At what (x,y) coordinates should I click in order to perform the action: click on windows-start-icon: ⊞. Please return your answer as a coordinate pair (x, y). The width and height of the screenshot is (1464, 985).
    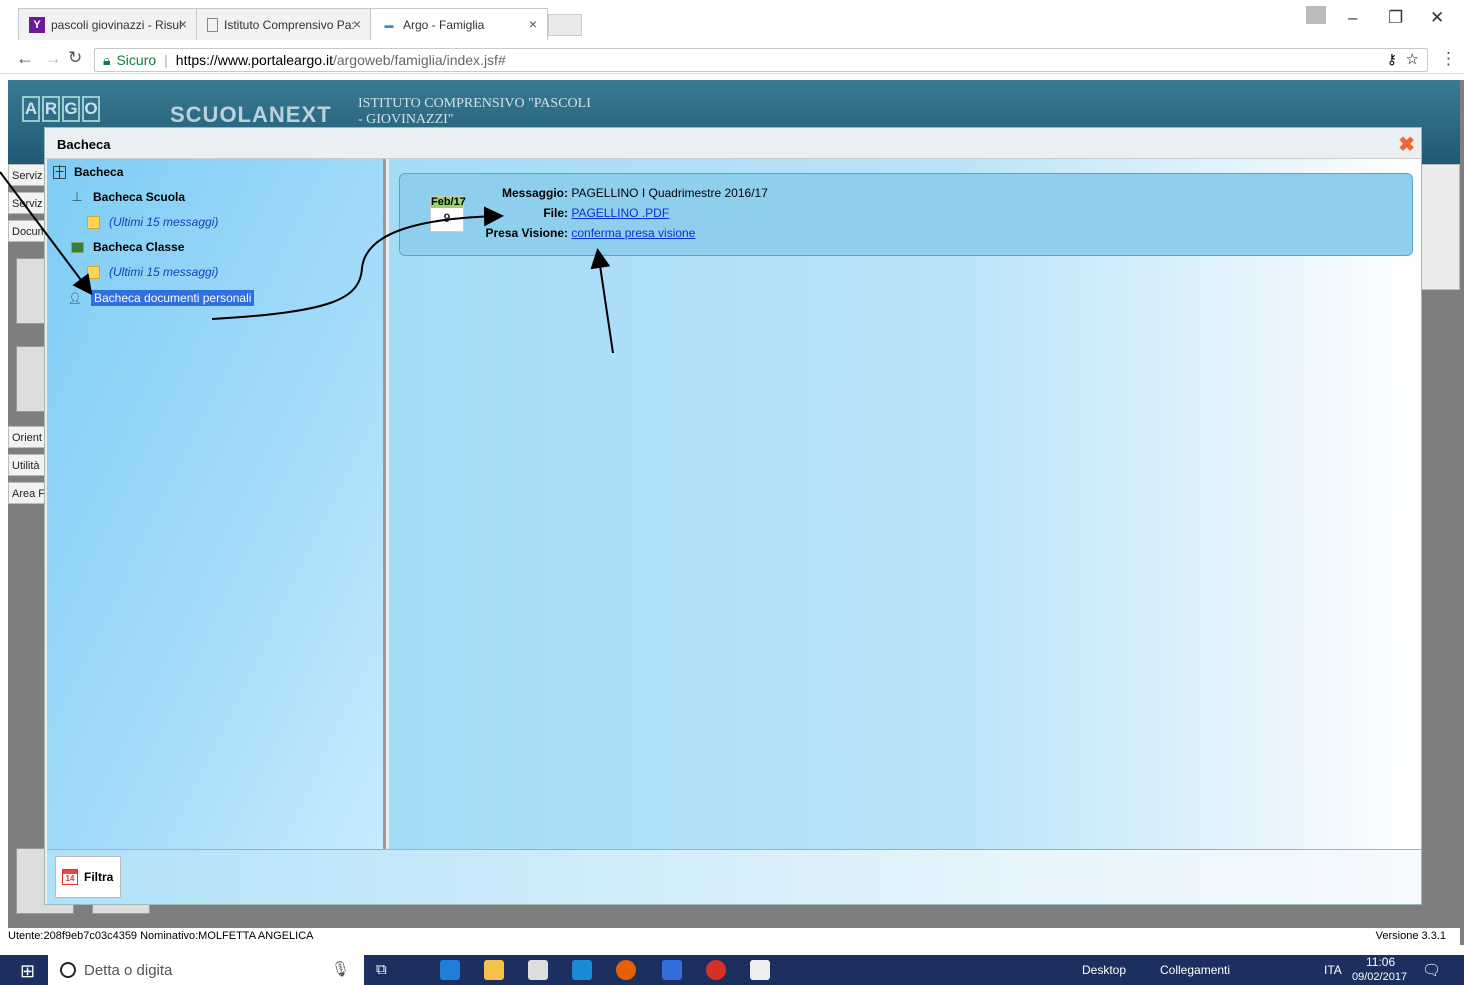
    Looking at the image, I should click on (27, 971).